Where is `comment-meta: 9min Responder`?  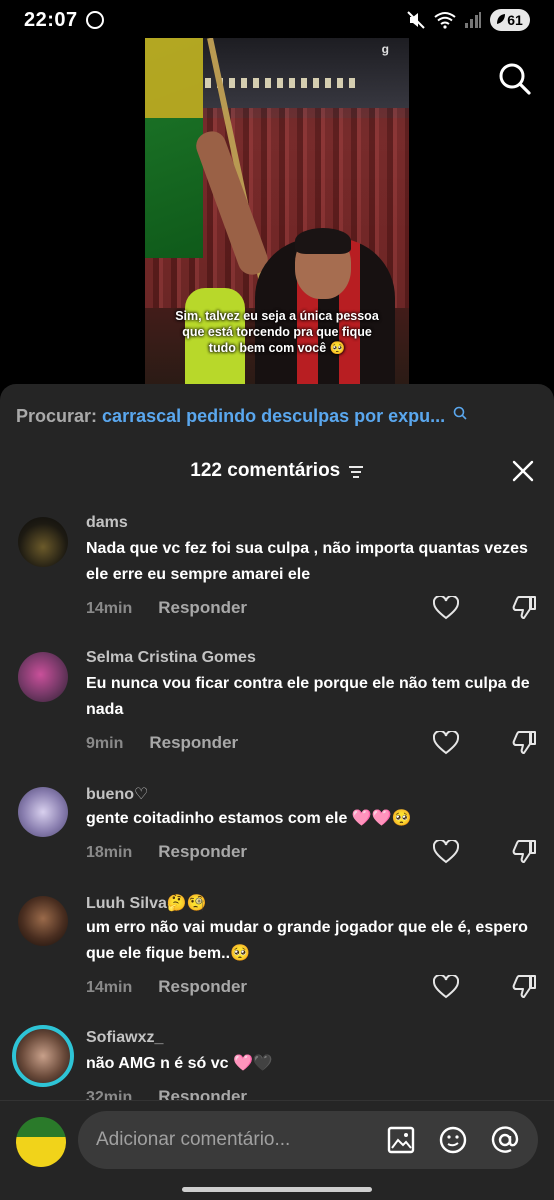 comment-meta: 9min Responder is located at coordinates (162, 743).